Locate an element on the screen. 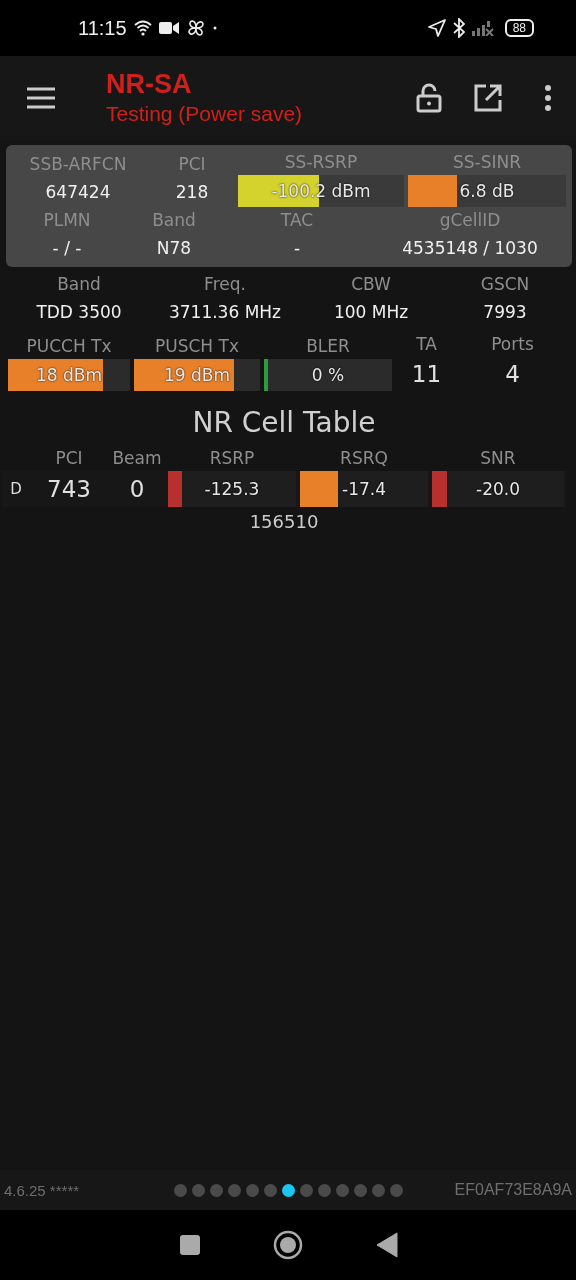 Image resolution: width=576 pixels, height=1280 pixels. fan-icon is located at coordinates (195, 28).